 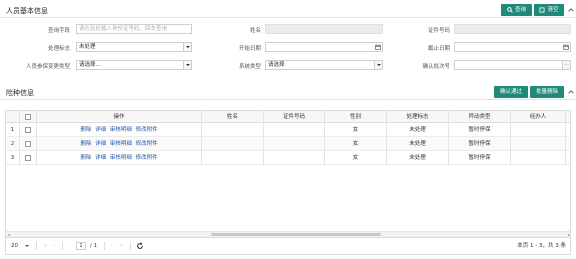 What do you see at coordinates (512, 47) in the screenshot?
I see `end-date-input` at bounding box center [512, 47].